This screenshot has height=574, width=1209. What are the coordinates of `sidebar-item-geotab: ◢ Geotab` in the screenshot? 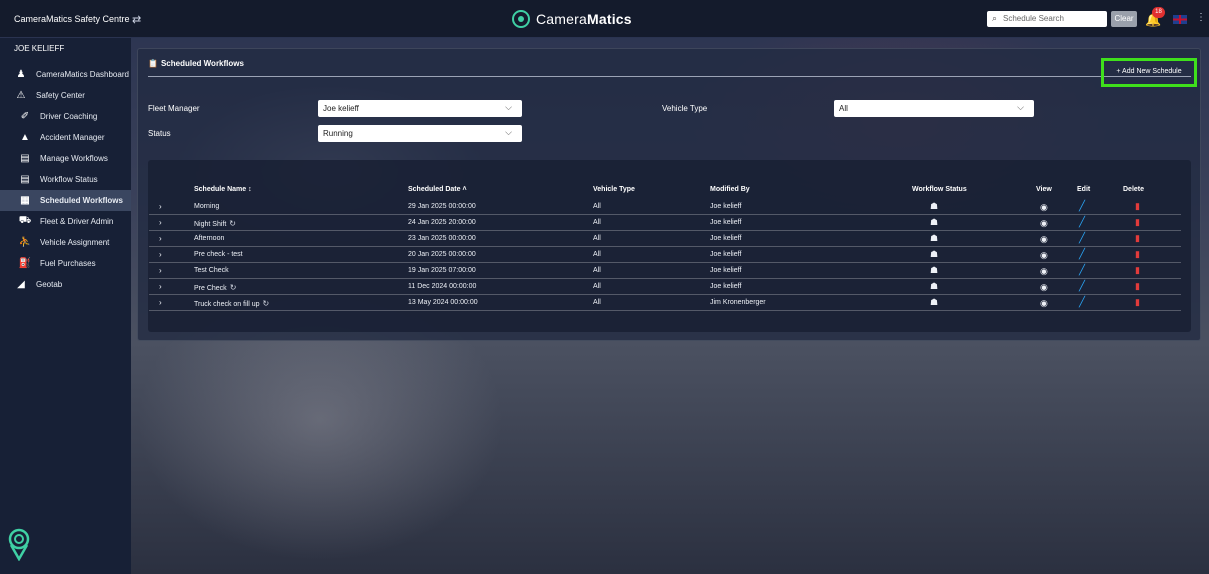 It's located at (65, 284).